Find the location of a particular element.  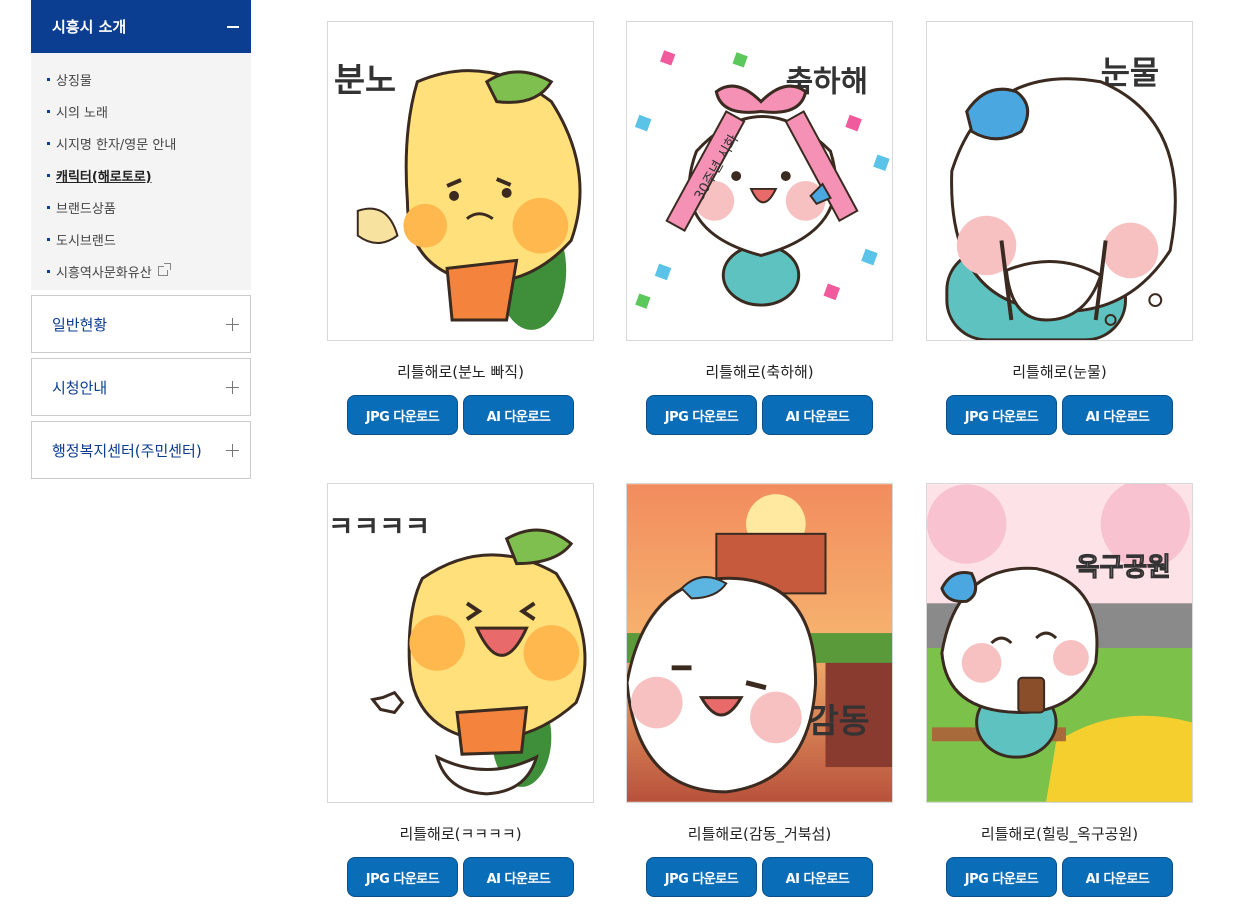

submenu-item-song: 시의 노래 is located at coordinates (141, 111).